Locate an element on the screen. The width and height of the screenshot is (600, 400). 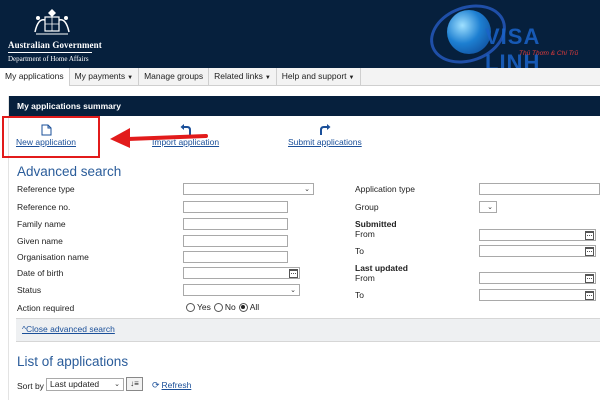
given-name-input is located at coordinates (235, 241).